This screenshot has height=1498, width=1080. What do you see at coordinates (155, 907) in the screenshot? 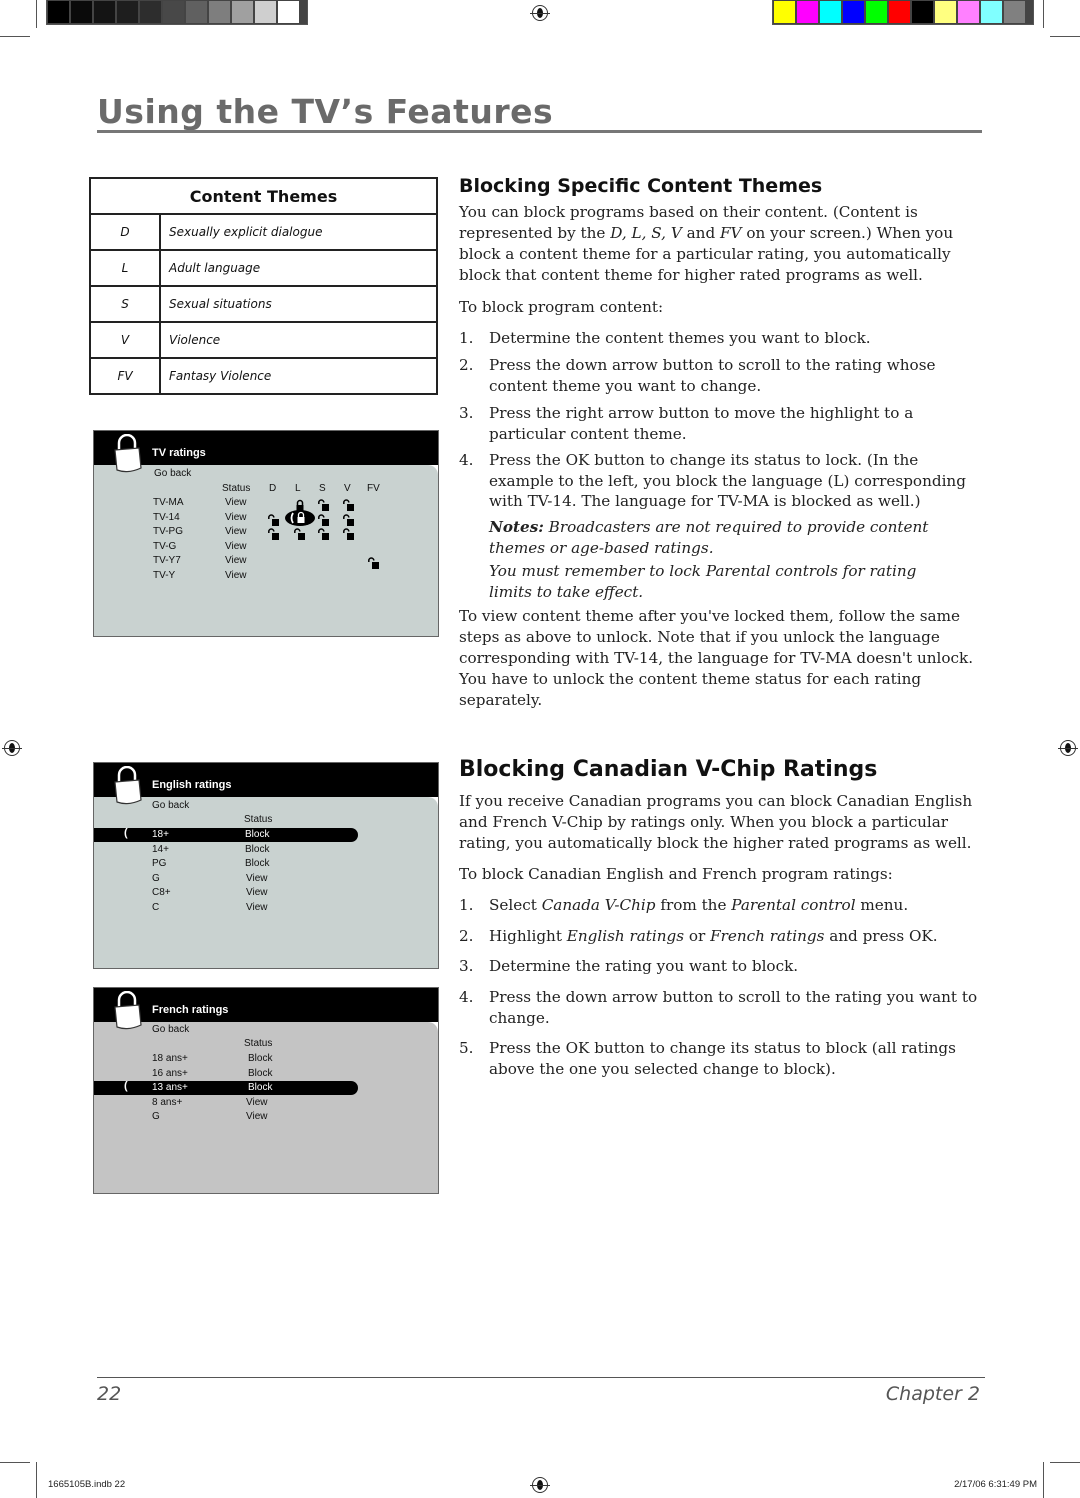
I see `rating-label: C` at bounding box center [155, 907].